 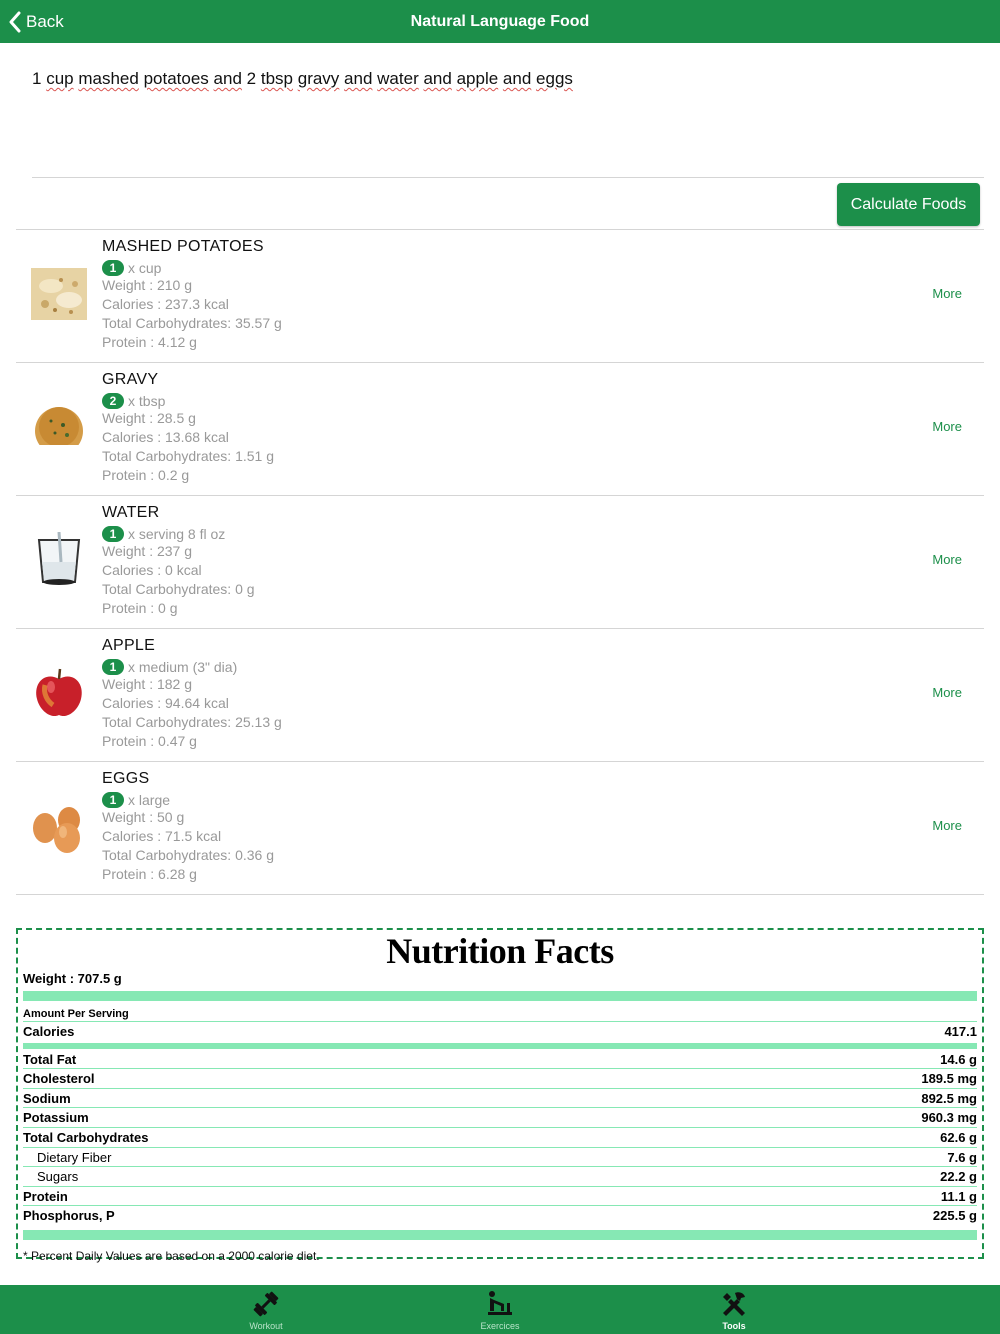 I want to click on food-carbohydrates: Total Carbohydrates: 25.13 g, so click(x=192, y=722).